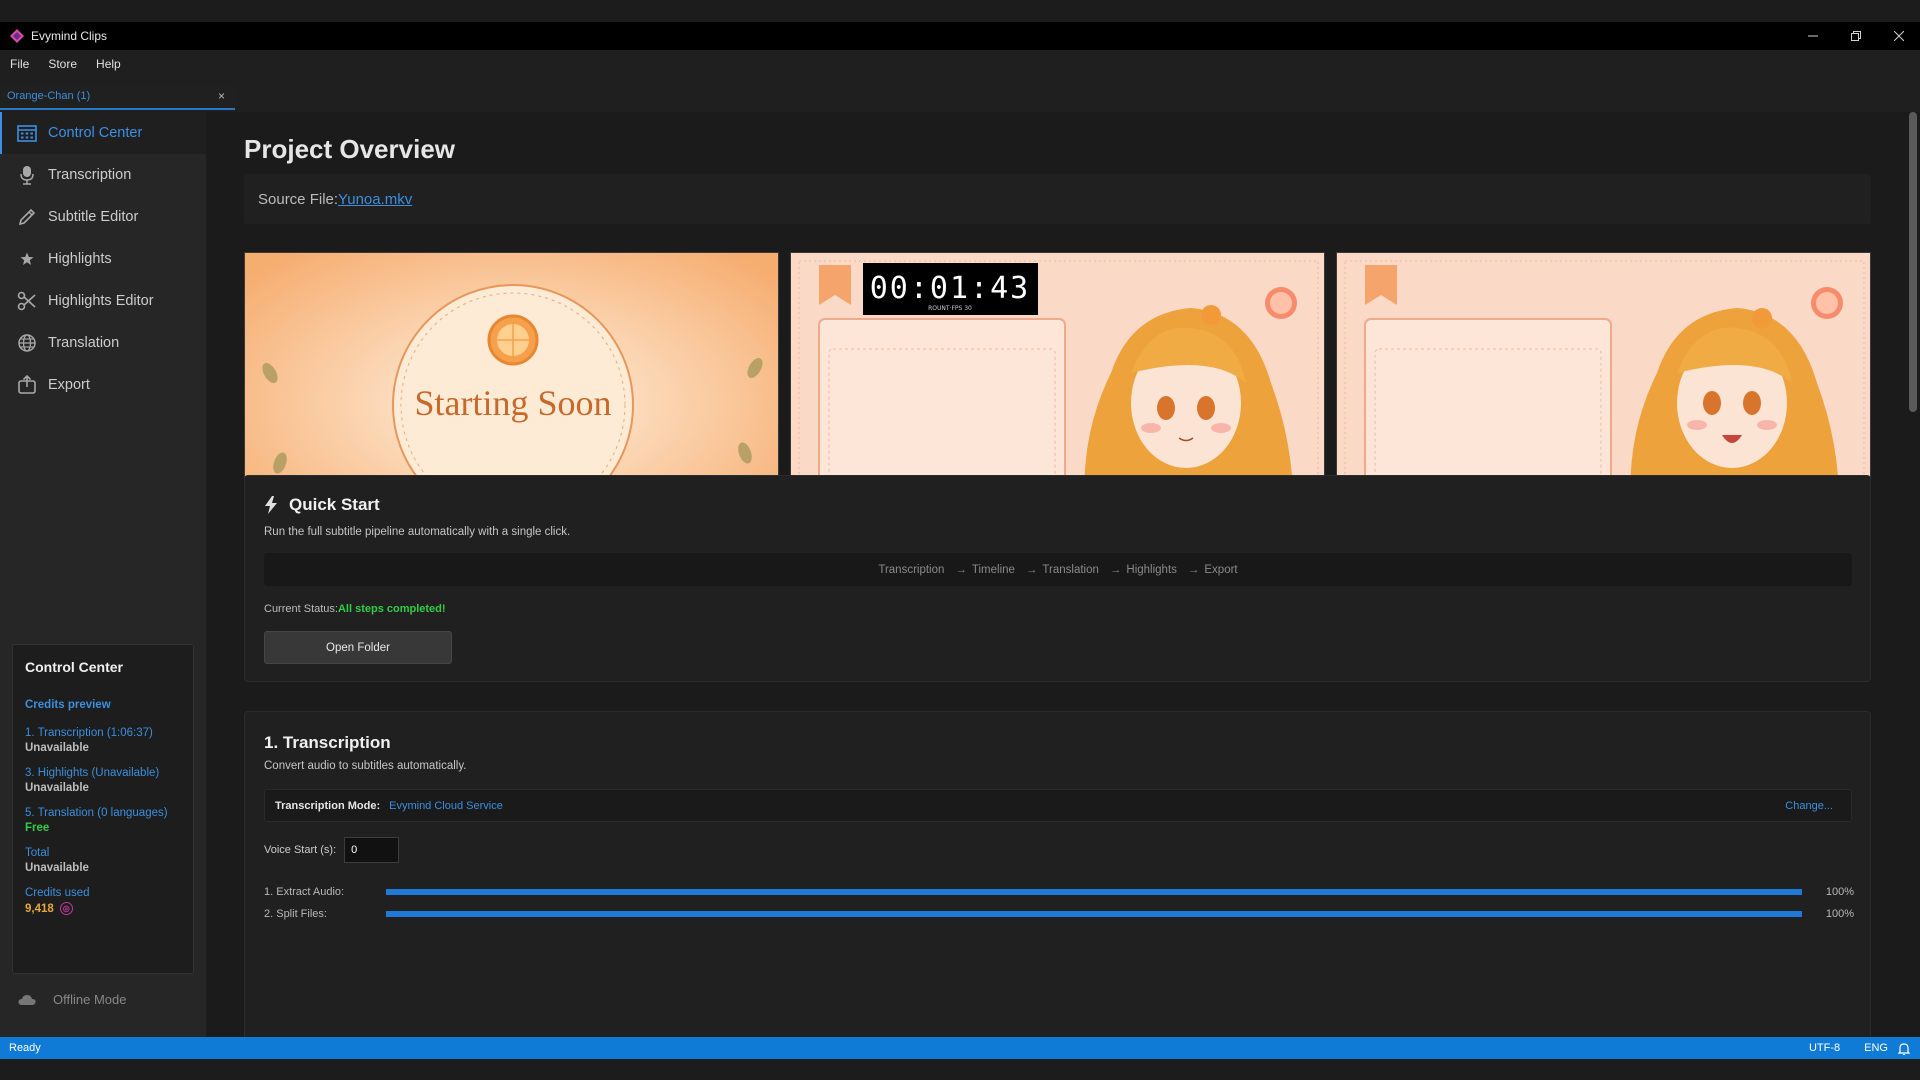  What do you see at coordinates (68, 705) in the screenshot?
I see `credits-preview-heading: Credits preview` at bounding box center [68, 705].